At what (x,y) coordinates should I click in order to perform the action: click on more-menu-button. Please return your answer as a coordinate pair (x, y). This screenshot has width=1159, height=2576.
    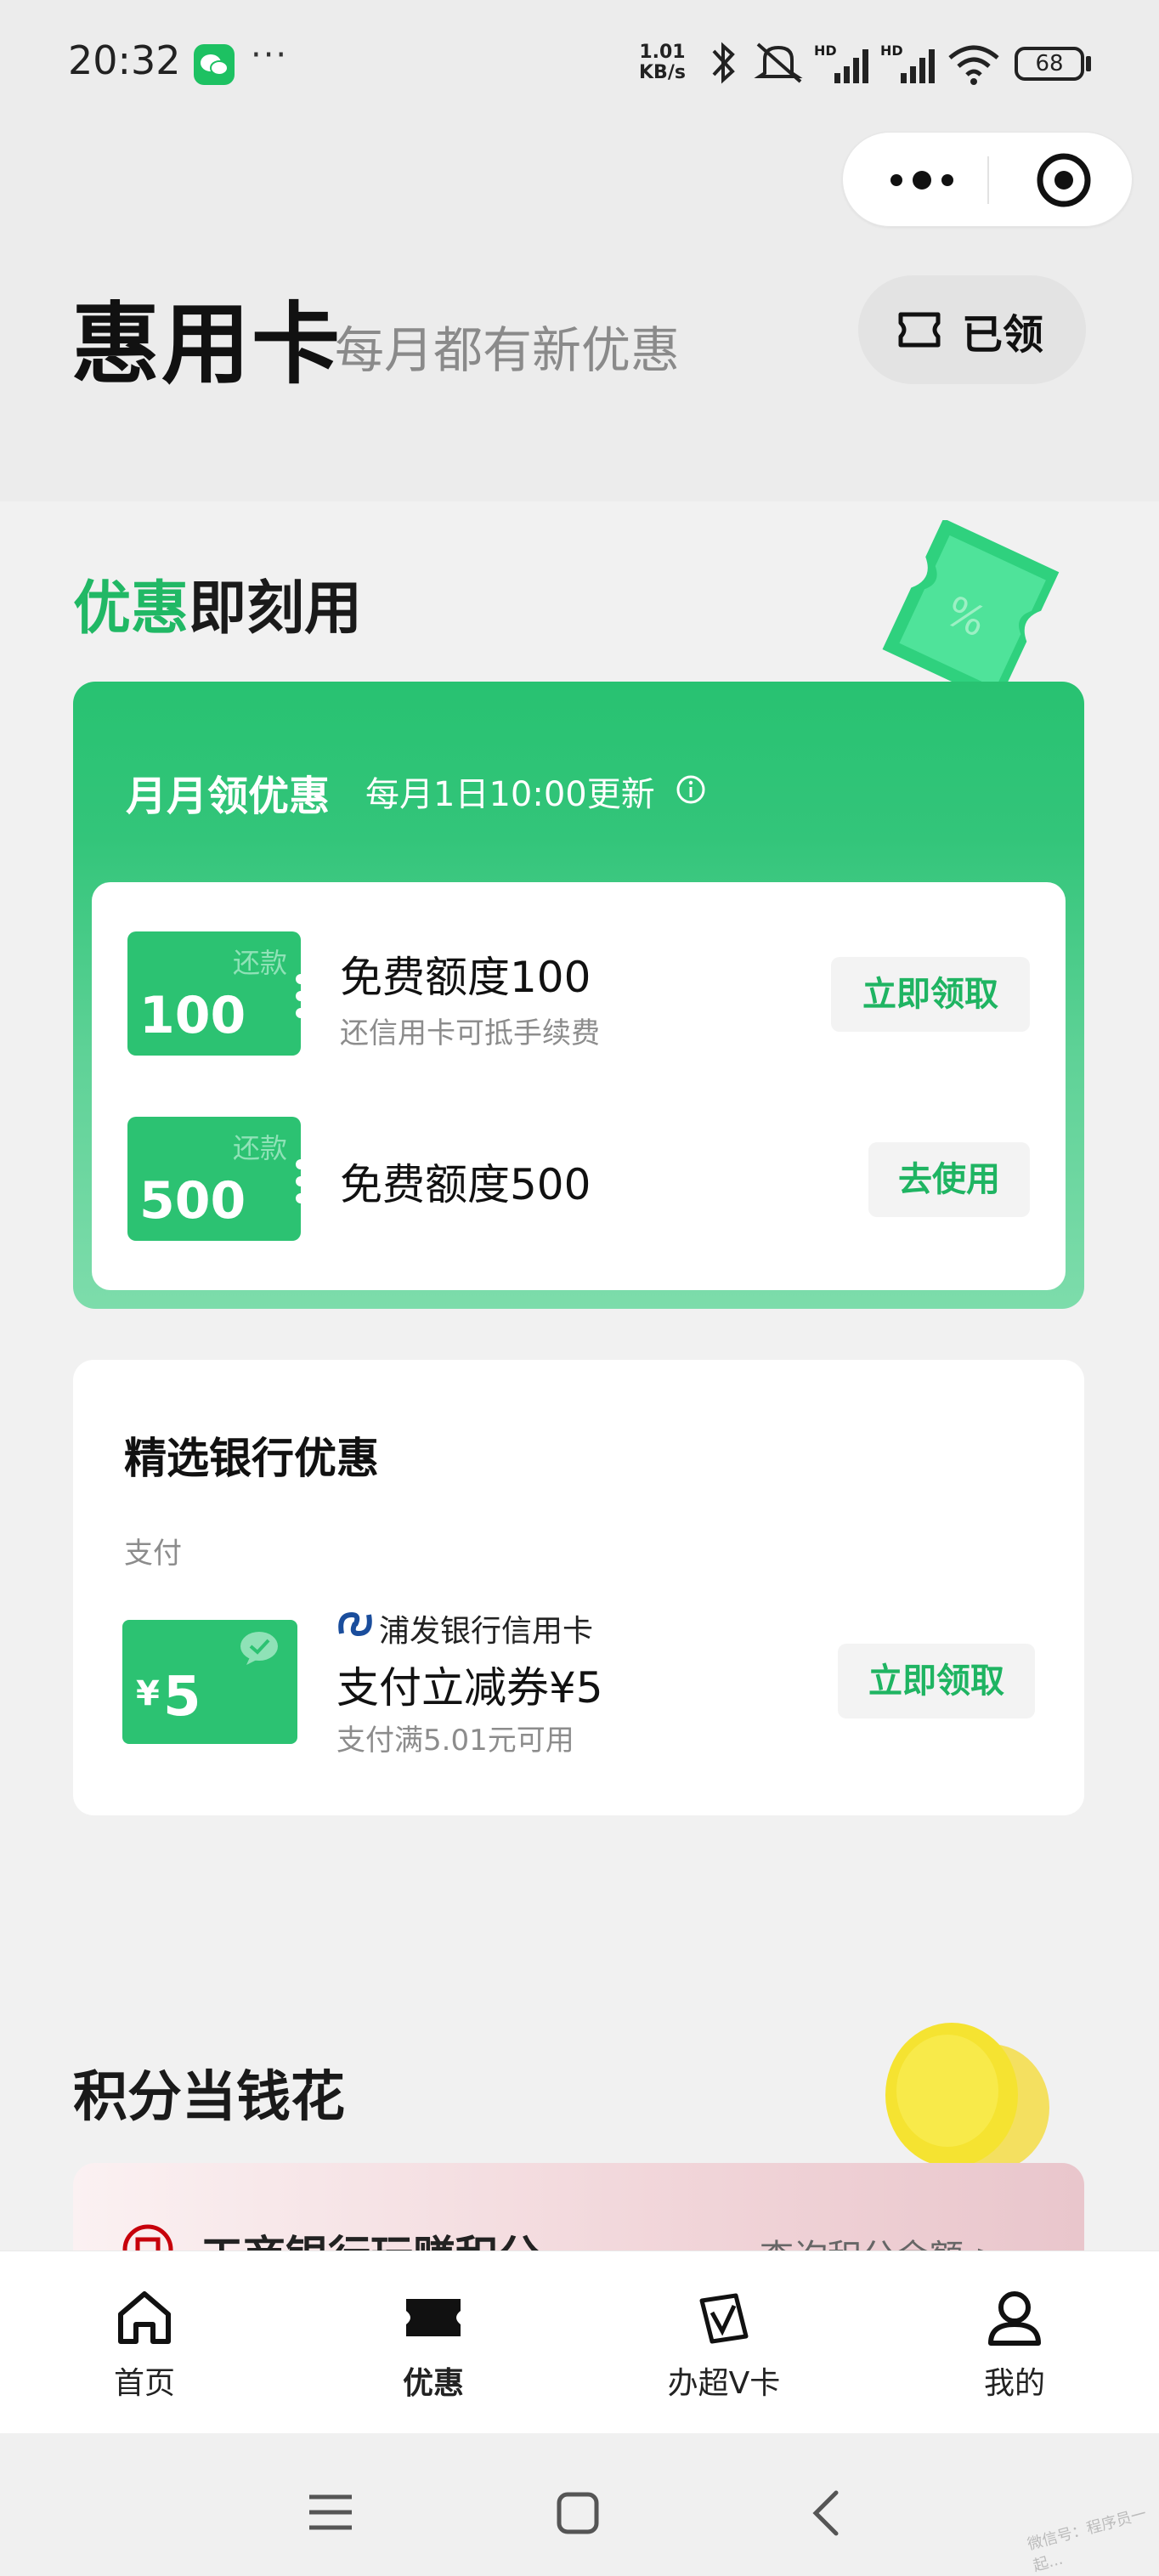
    Looking at the image, I should click on (922, 180).